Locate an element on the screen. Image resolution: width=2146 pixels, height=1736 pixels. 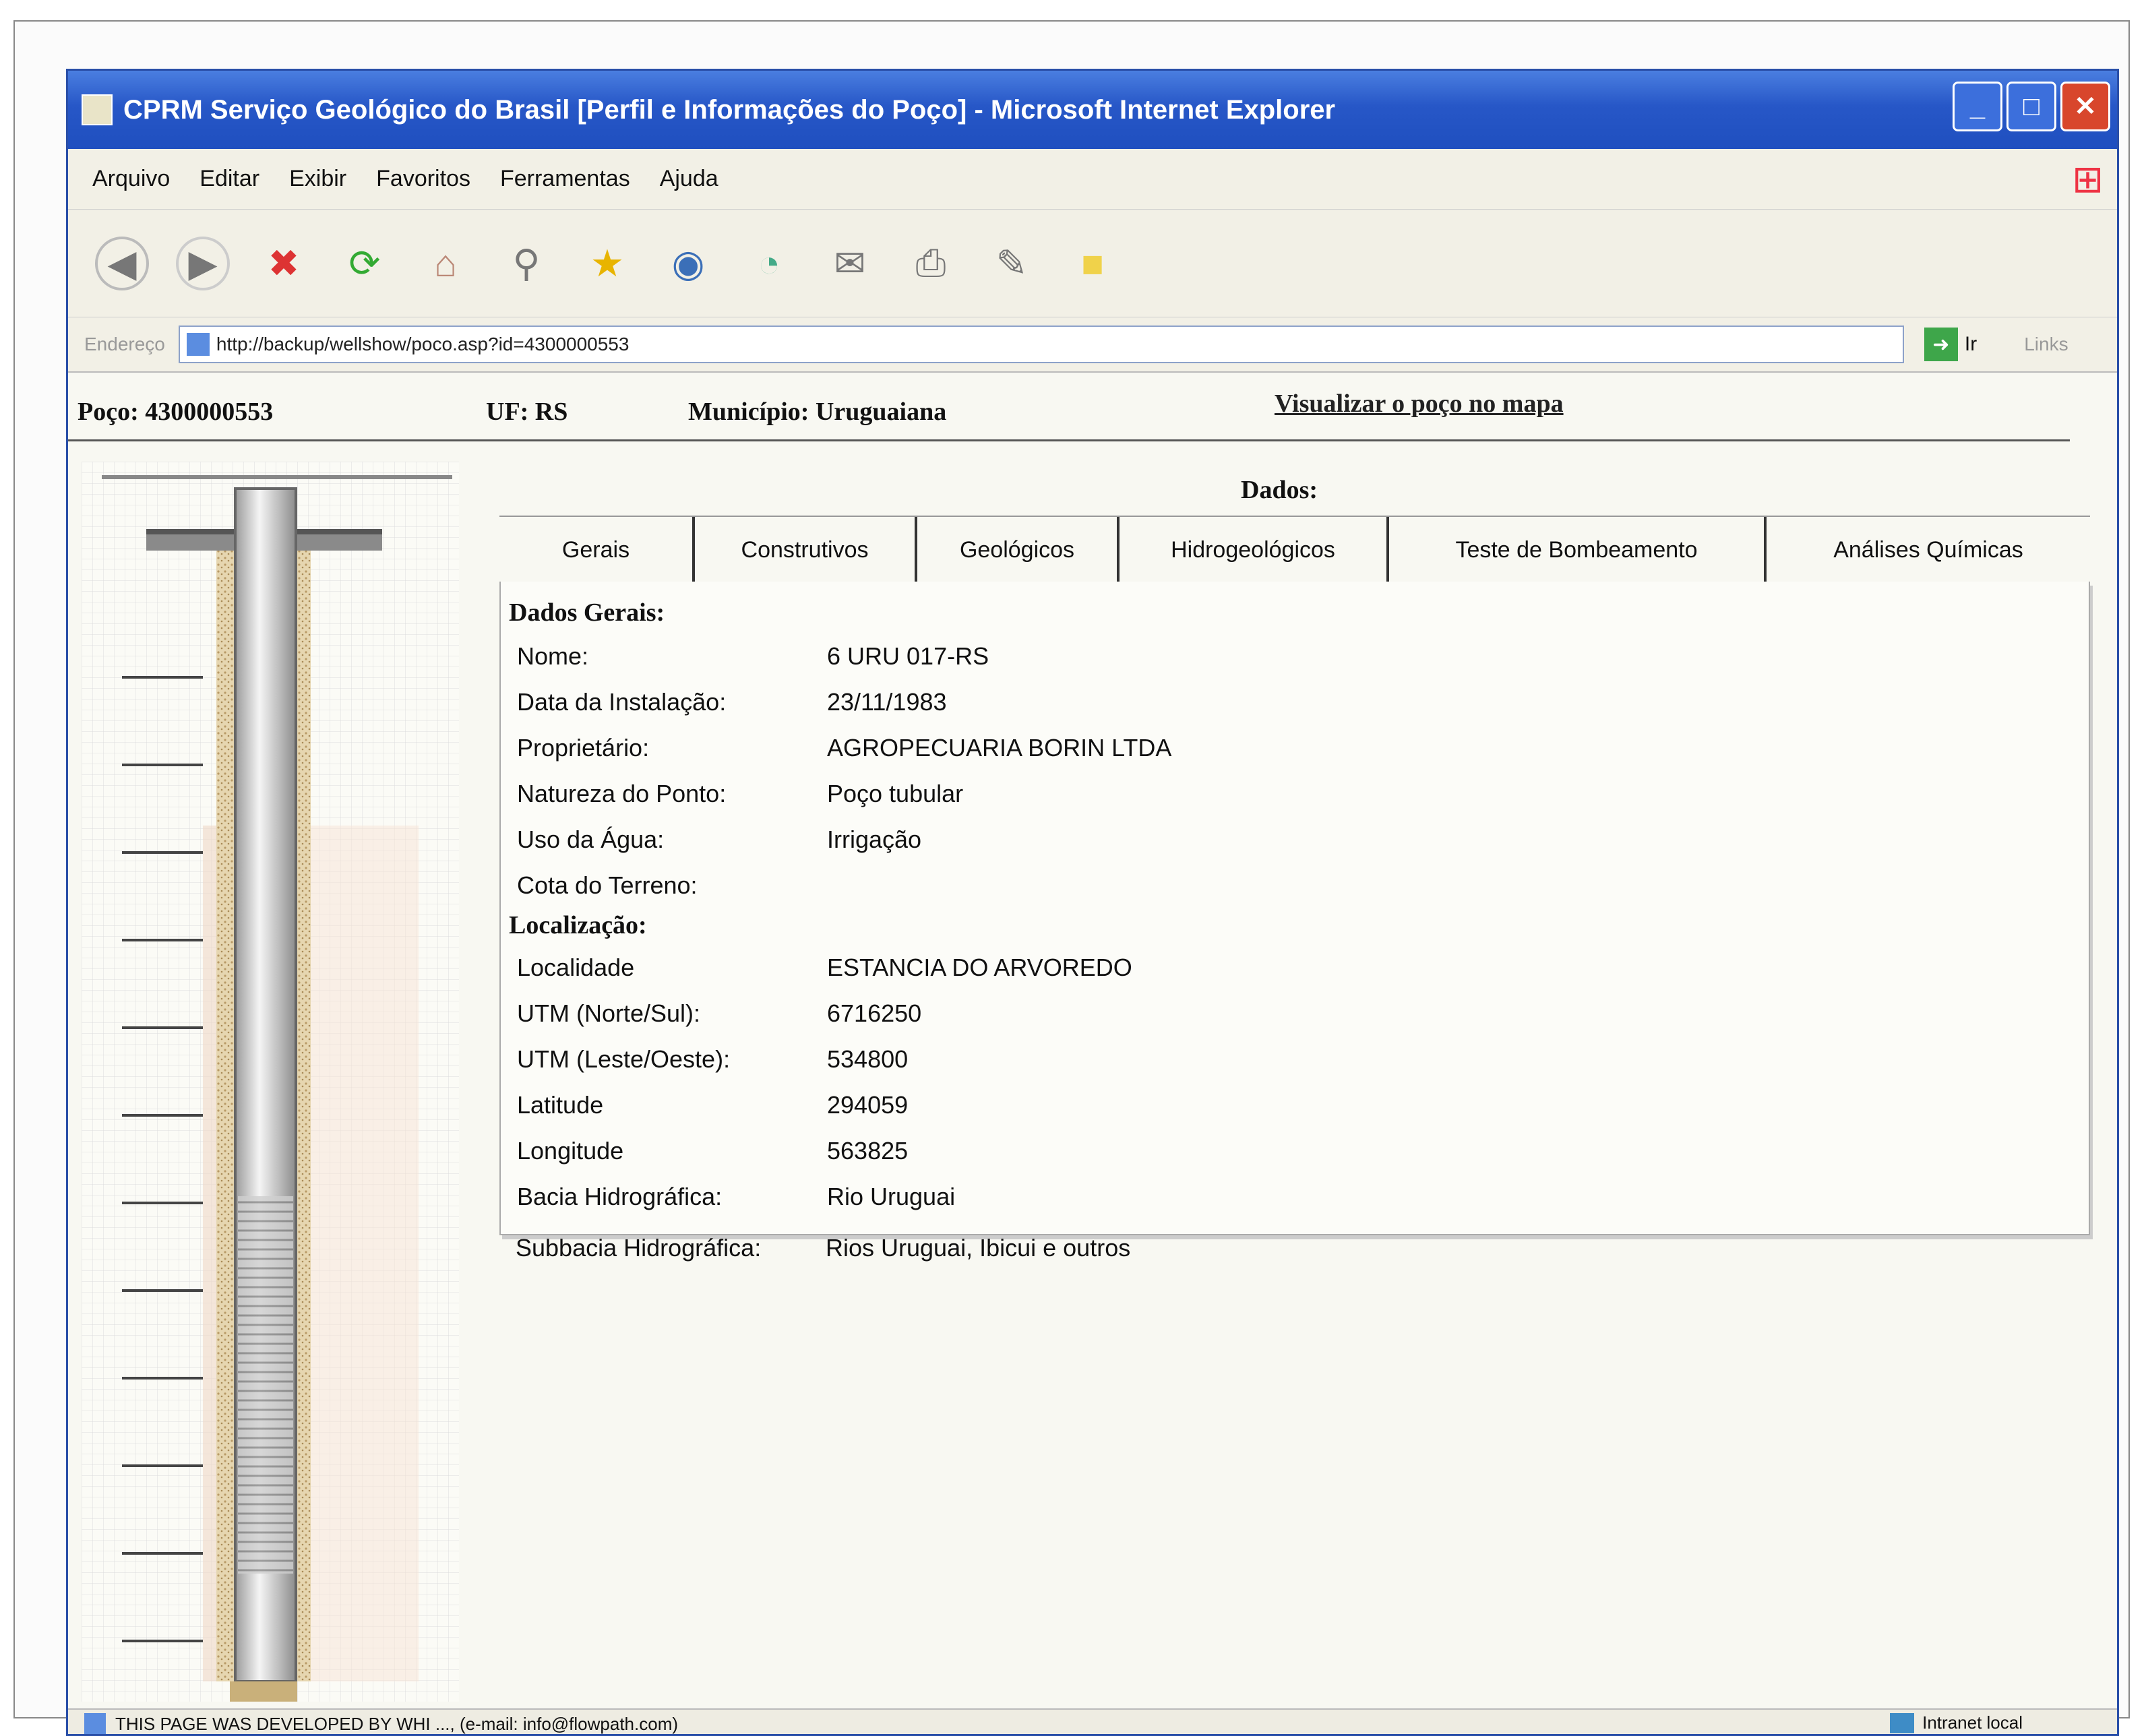
field-label: Proprietário: is located at coordinates (583, 748).